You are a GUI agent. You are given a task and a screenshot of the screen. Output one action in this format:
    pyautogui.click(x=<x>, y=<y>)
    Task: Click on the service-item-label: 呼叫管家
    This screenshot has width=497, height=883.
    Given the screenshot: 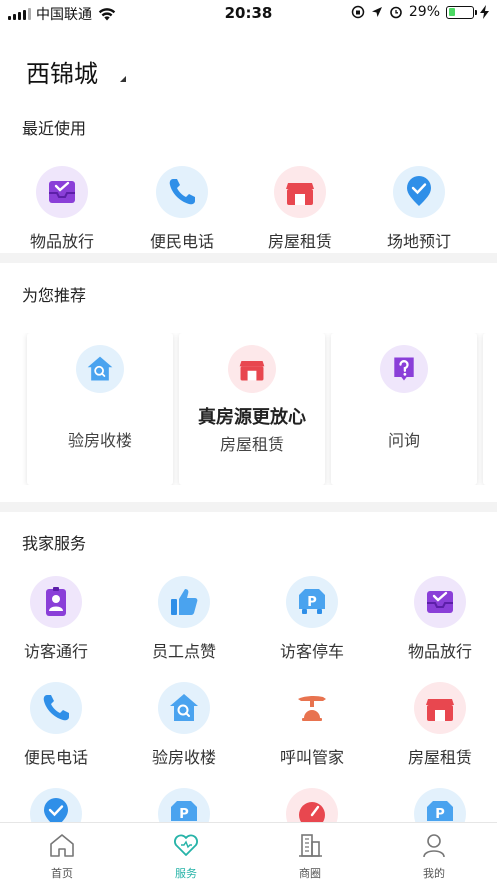 What is the action you would take?
    pyautogui.click(x=311, y=757)
    